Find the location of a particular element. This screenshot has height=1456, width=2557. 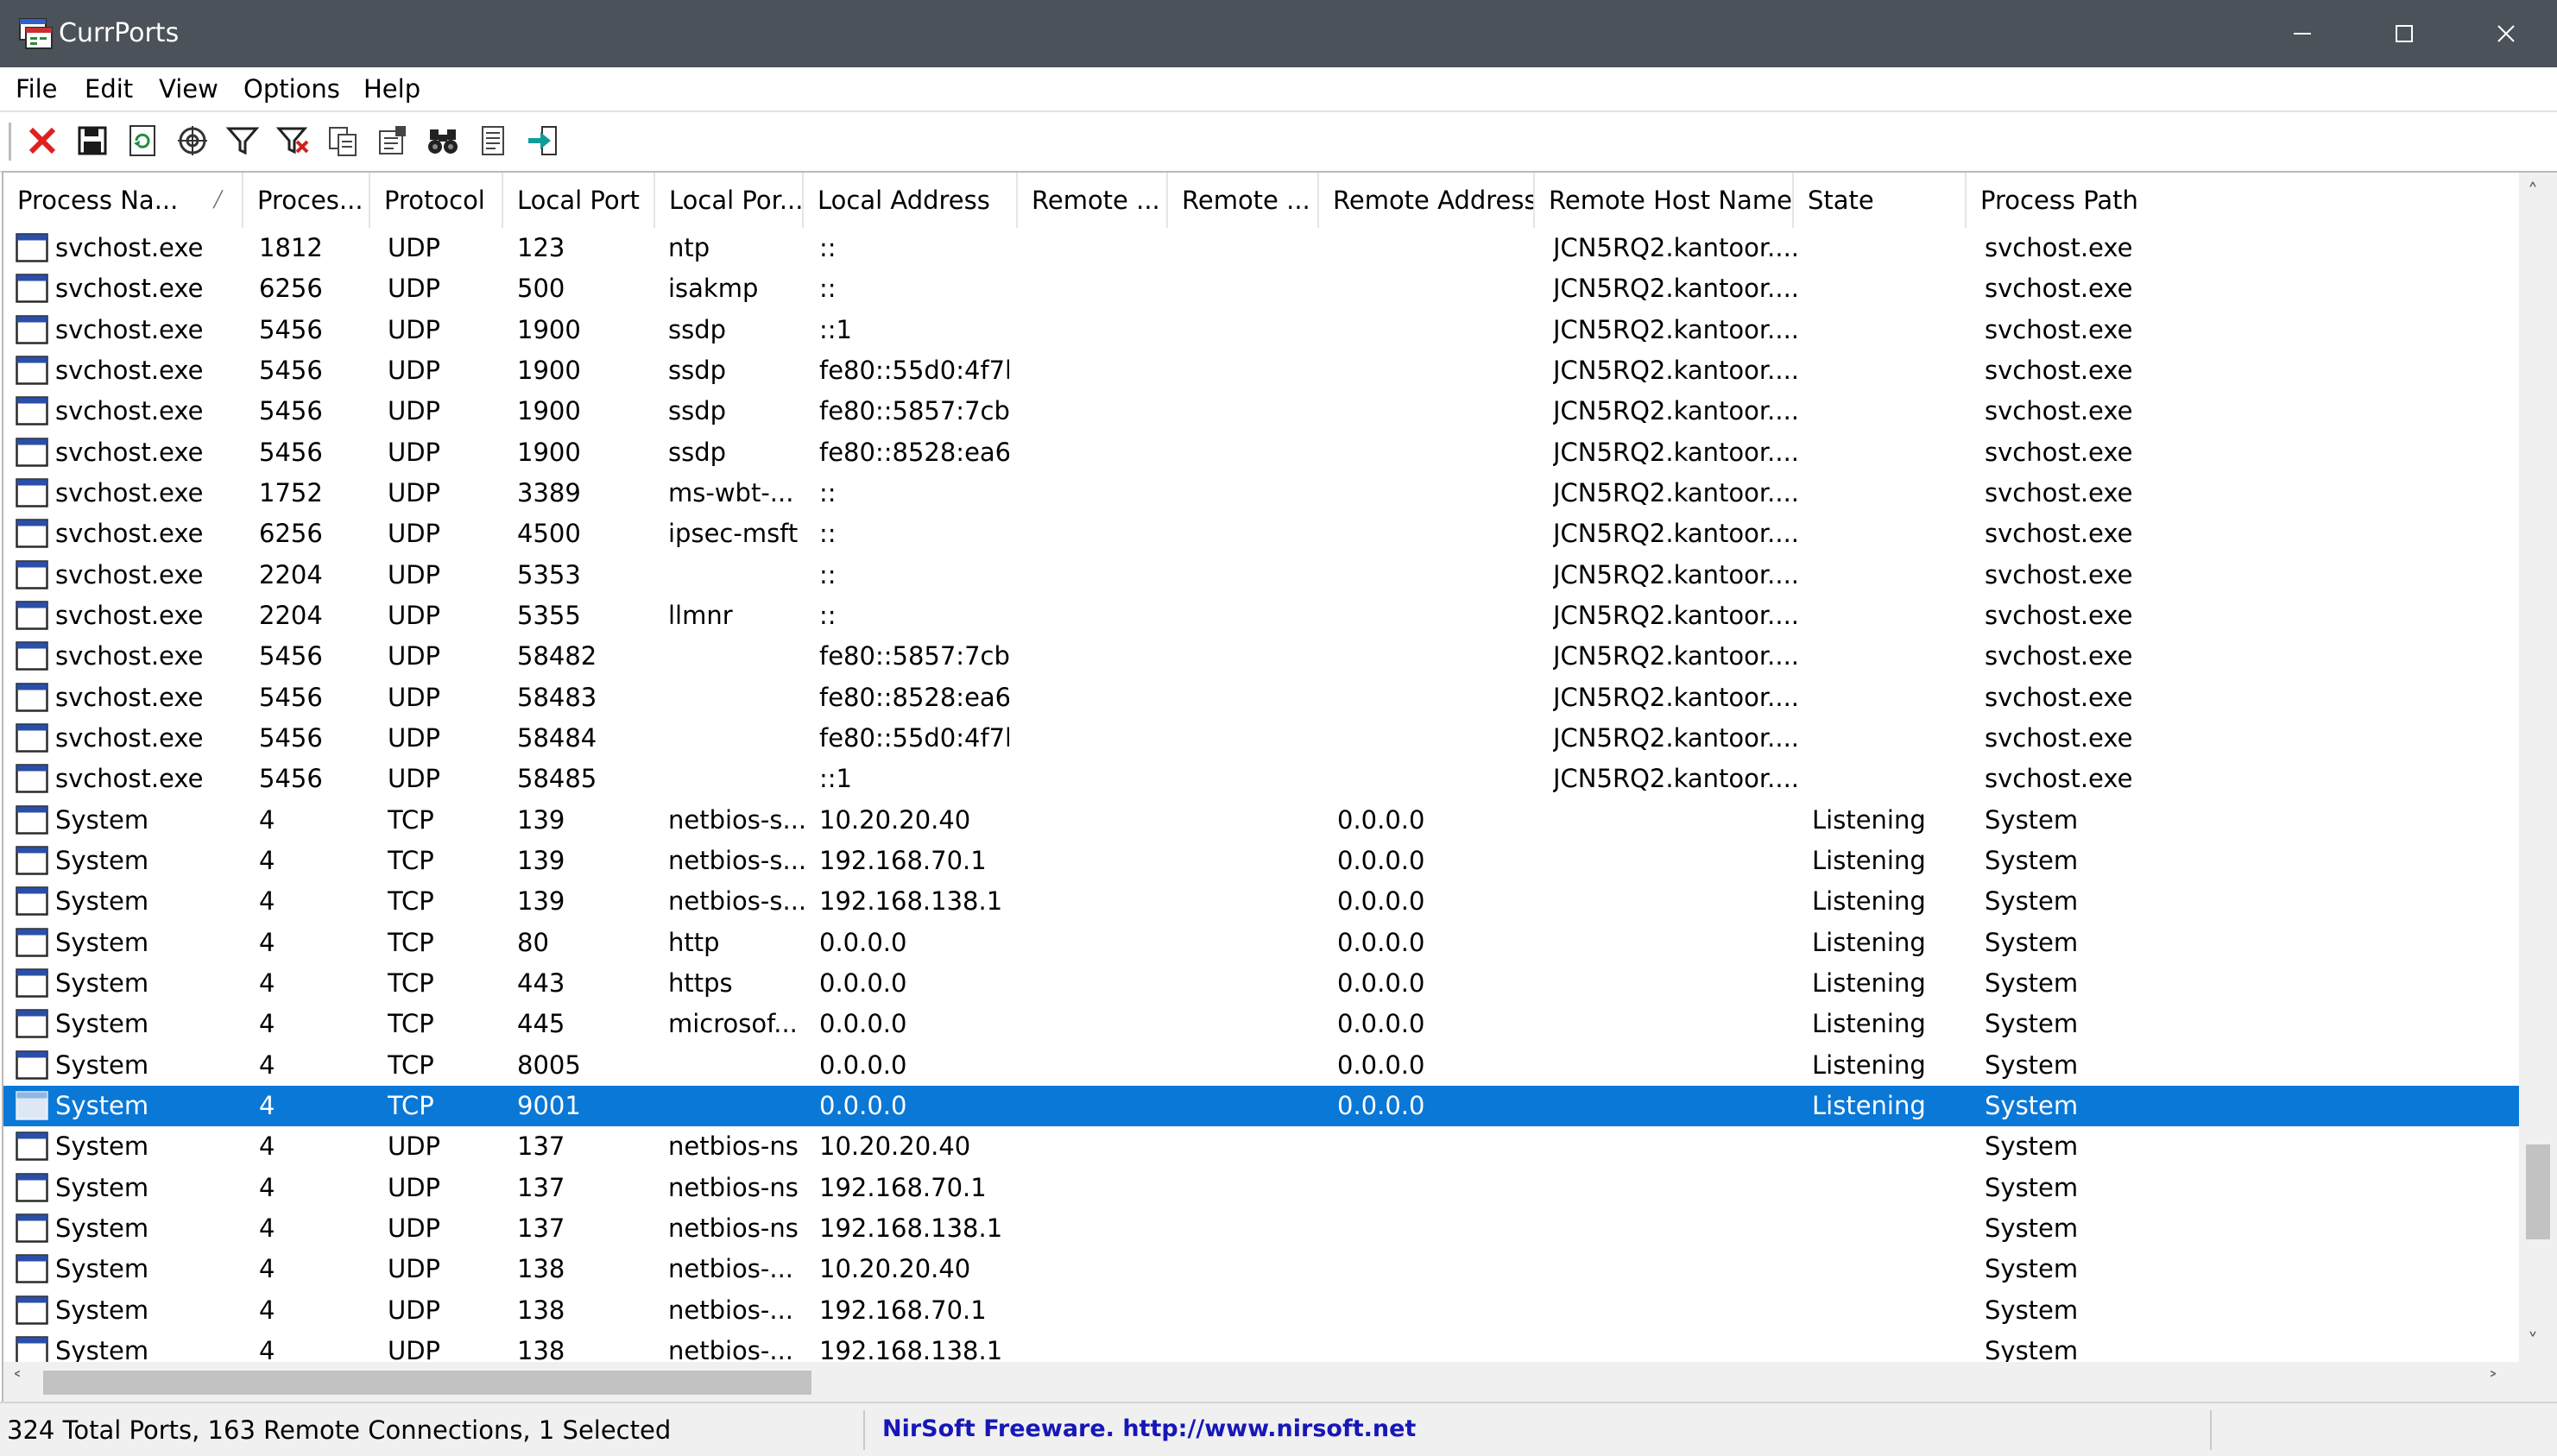

horizontal-scroll-thumb is located at coordinates (427, 1383).